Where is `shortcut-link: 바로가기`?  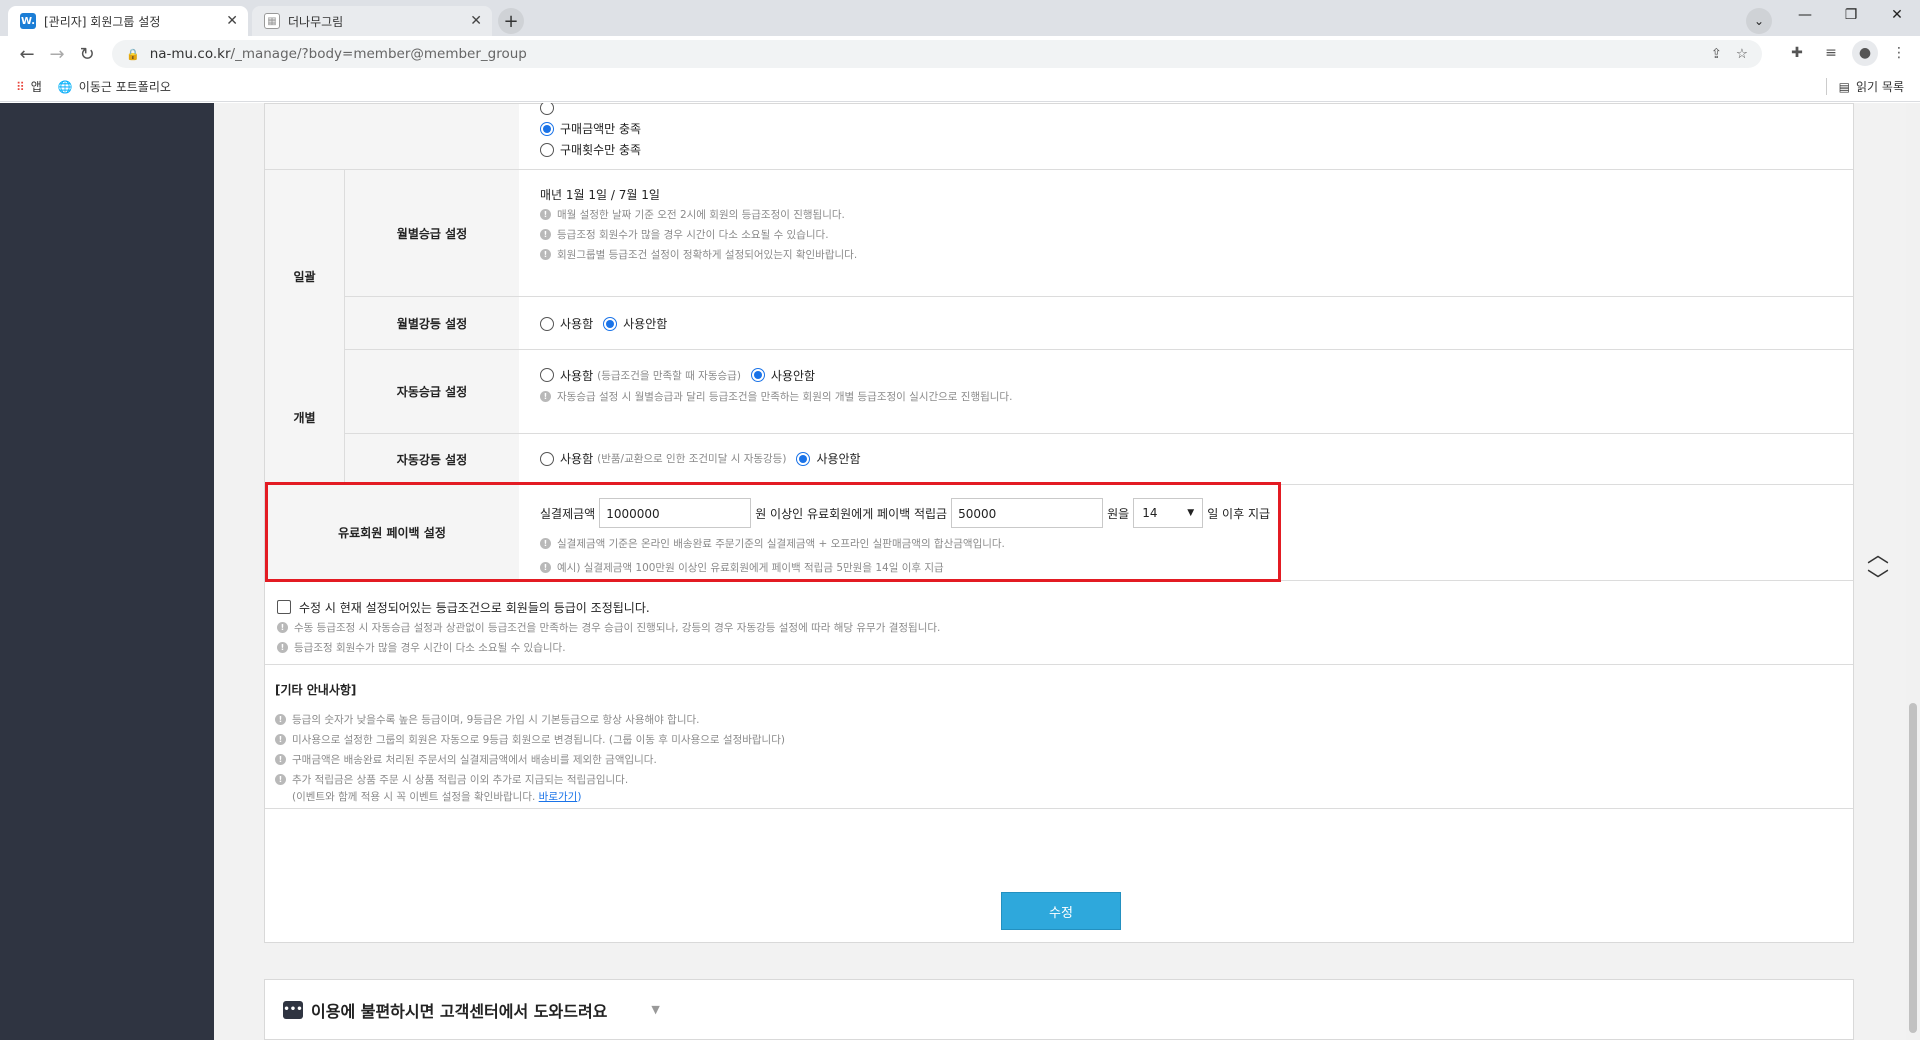 shortcut-link: 바로가기 is located at coordinates (558, 797).